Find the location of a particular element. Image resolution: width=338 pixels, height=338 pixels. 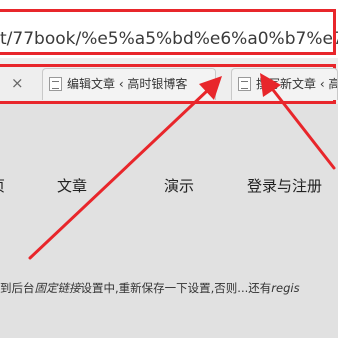

notice-text: 到后台固定链接设置中,重新保存一下设置,否则...还有regis is located at coordinates (169, 288).